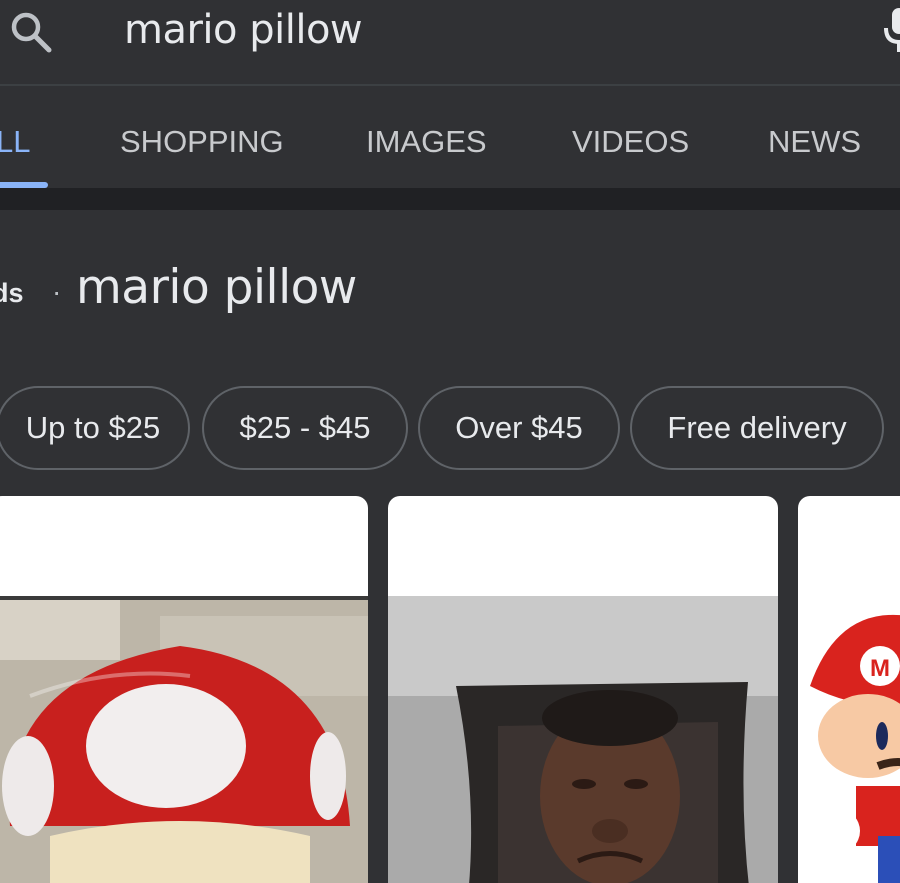 The height and width of the screenshot is (883, 900). What do you see at coordinates (95, 428) in the screenshot?
I see `chip-up-to-25: Up to $25` at bounding box center [95, 428].